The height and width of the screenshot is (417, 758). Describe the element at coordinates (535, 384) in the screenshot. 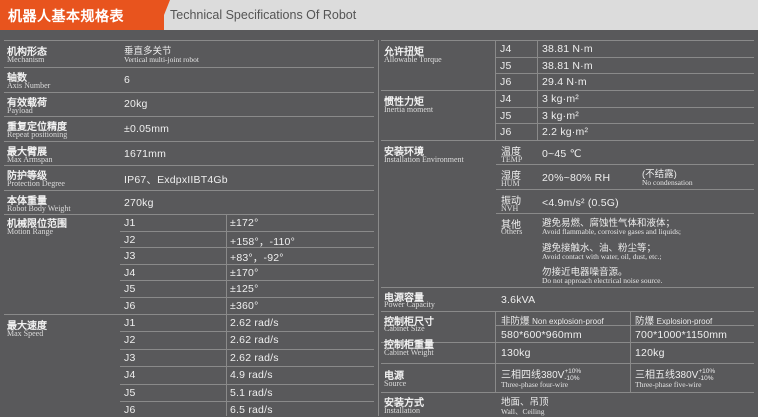

I see `source-a-en: Three-phase four-wire` at that location.